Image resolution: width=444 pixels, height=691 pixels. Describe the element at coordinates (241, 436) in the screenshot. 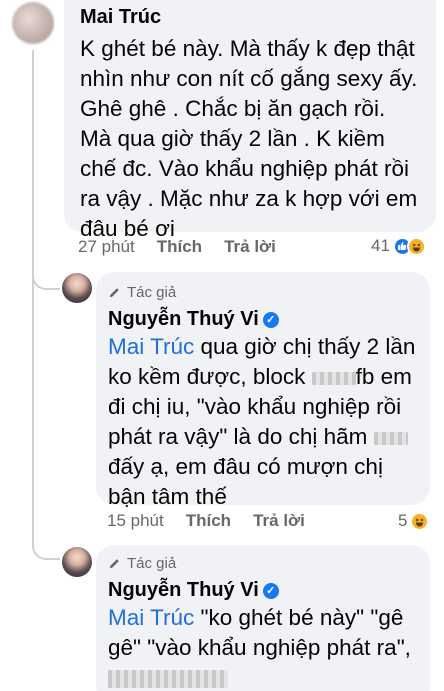

I see `reply-line: phát ra vậy" là do chị hãm` at that location.